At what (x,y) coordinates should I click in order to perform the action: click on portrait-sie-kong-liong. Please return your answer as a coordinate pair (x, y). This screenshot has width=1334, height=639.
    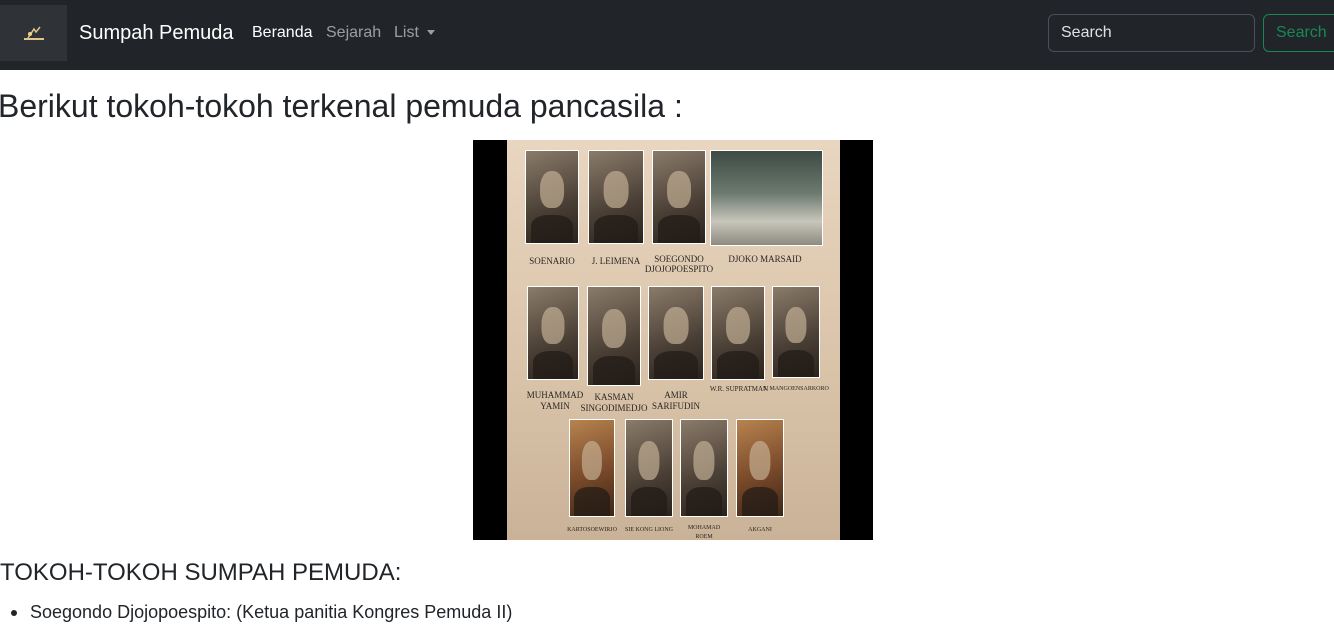
    Looking at the image, I should click on (649, 468).